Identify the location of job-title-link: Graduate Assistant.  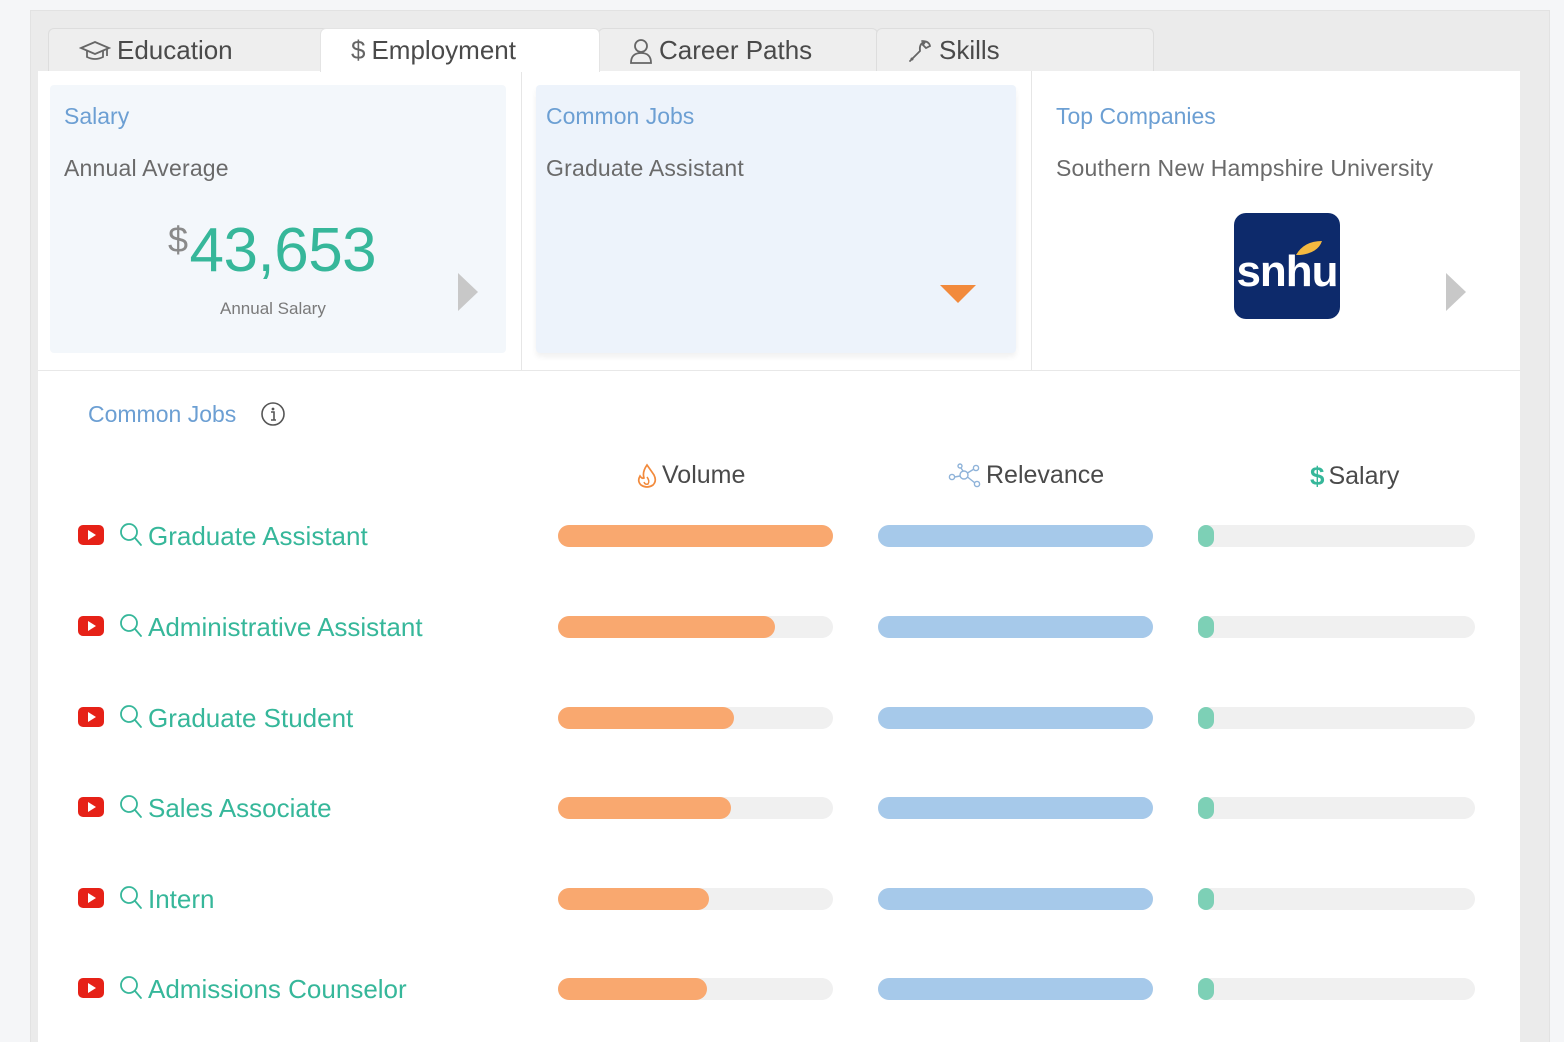
(258, 536).